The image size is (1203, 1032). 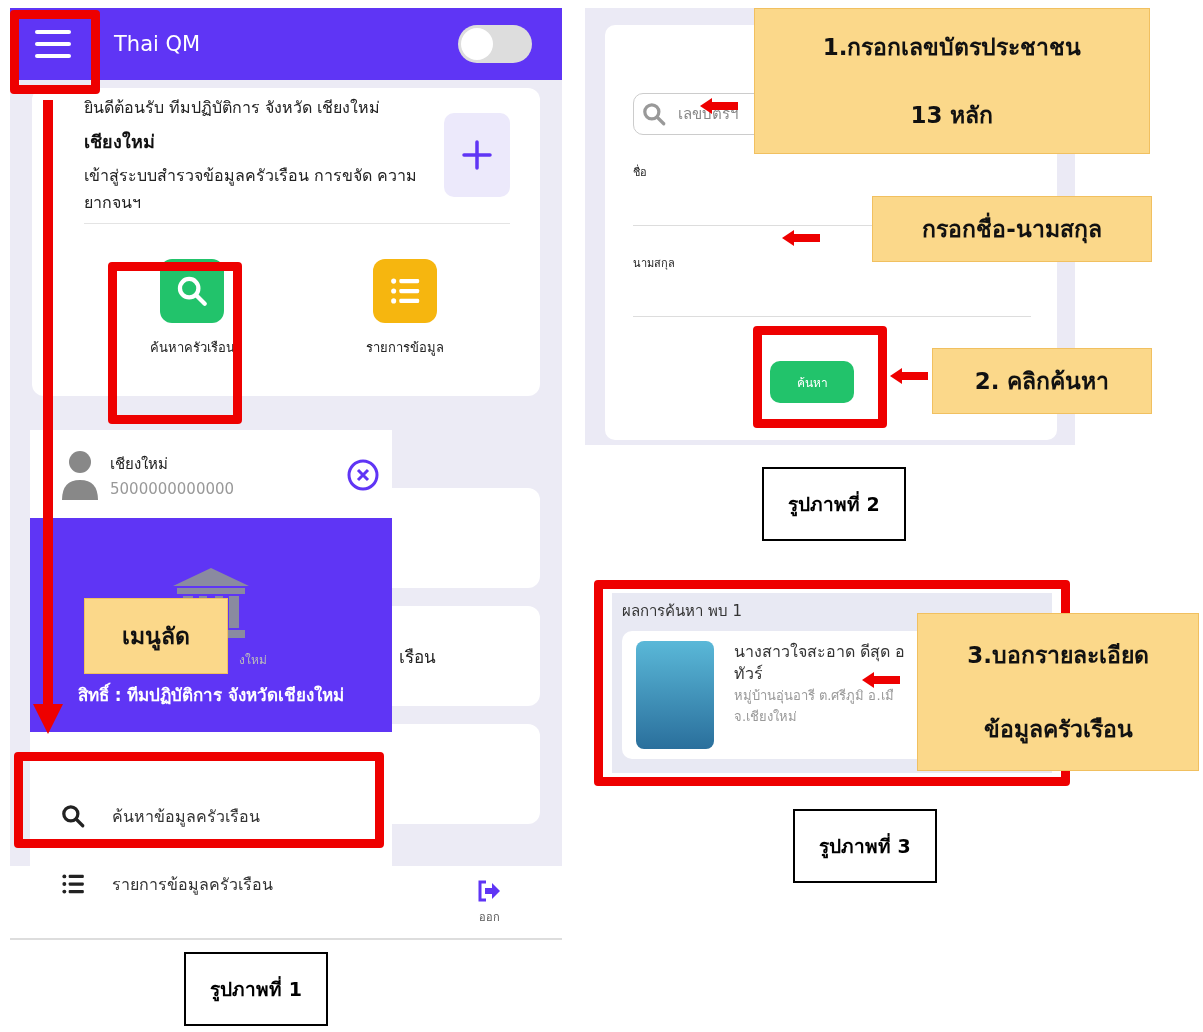 I want to click on province-heading: เชียงใหม่, so click(x=120, y=142).